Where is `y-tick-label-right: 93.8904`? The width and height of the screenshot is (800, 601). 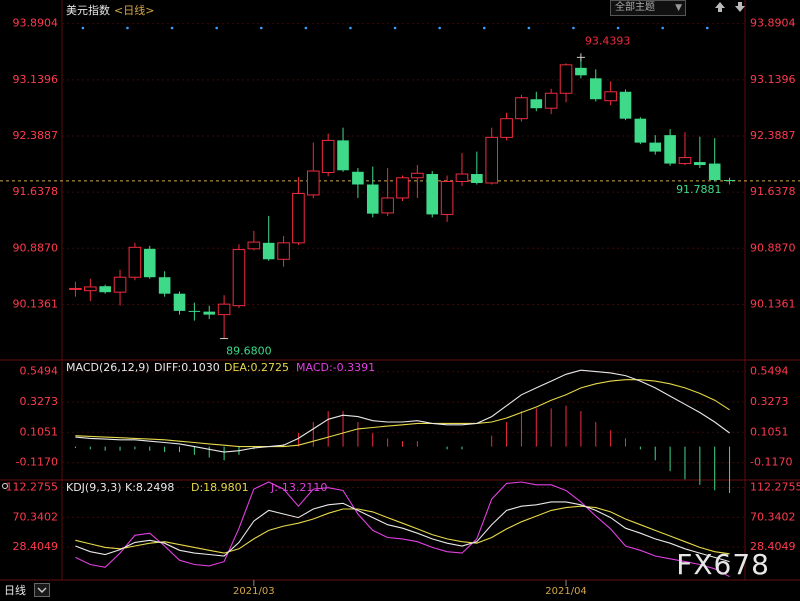
y-tick-label-right: 93.8904 is located at coordinates (773, 23).